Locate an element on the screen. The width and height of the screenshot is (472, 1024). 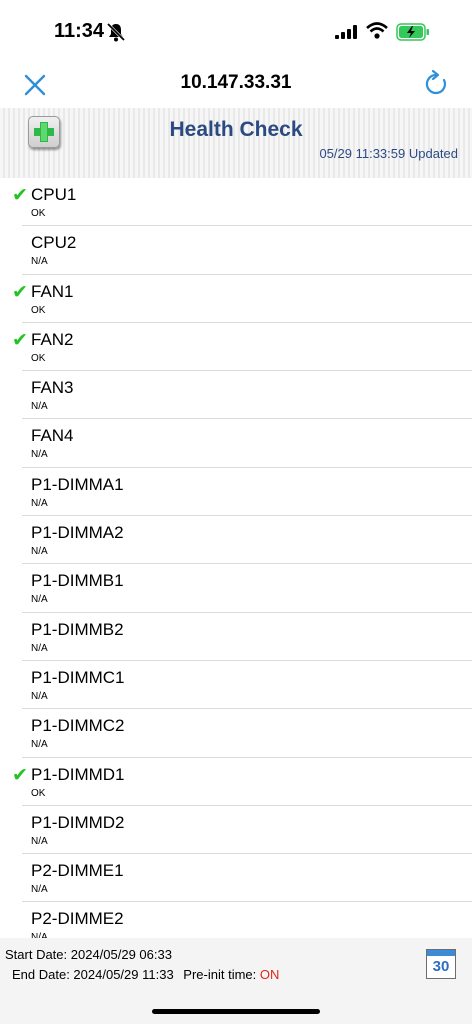
item-name: FAN3 is located at coordinates (52, 388).